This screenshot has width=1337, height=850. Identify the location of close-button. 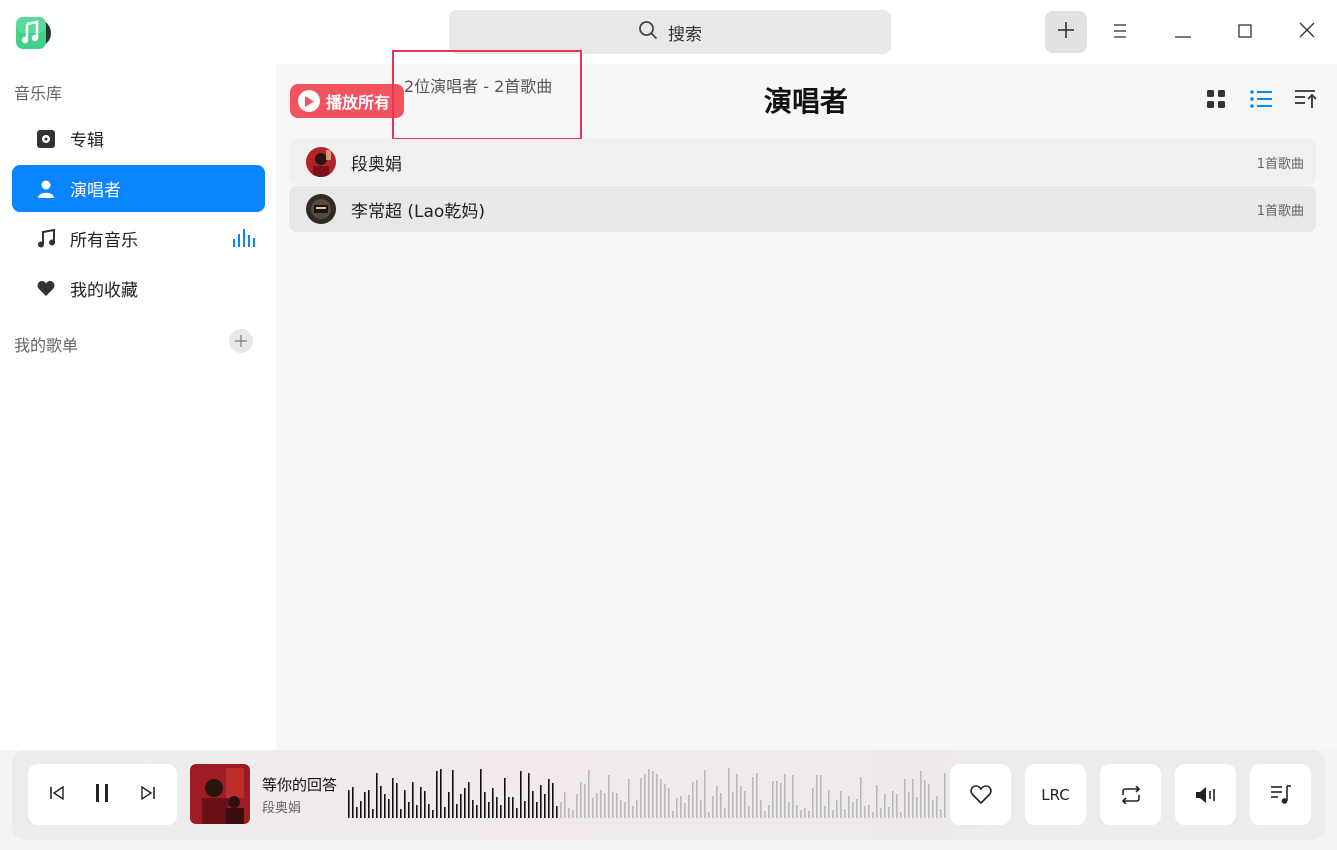
(1307, 32).